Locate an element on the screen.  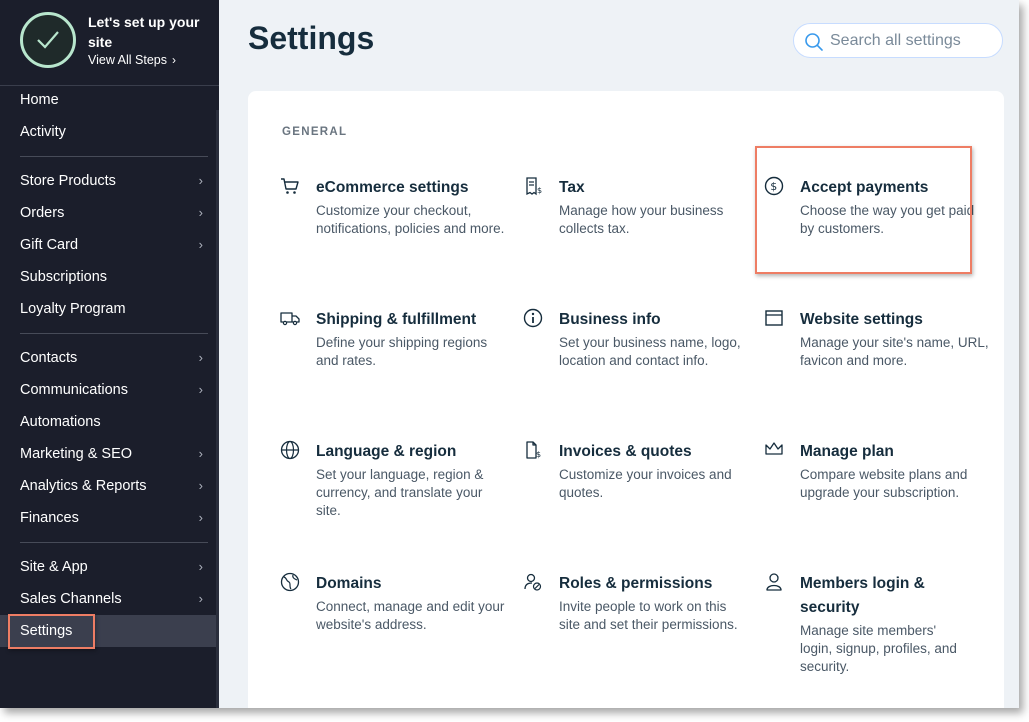
tile-title: Roles & permissions is located at coordinates (636, 583).